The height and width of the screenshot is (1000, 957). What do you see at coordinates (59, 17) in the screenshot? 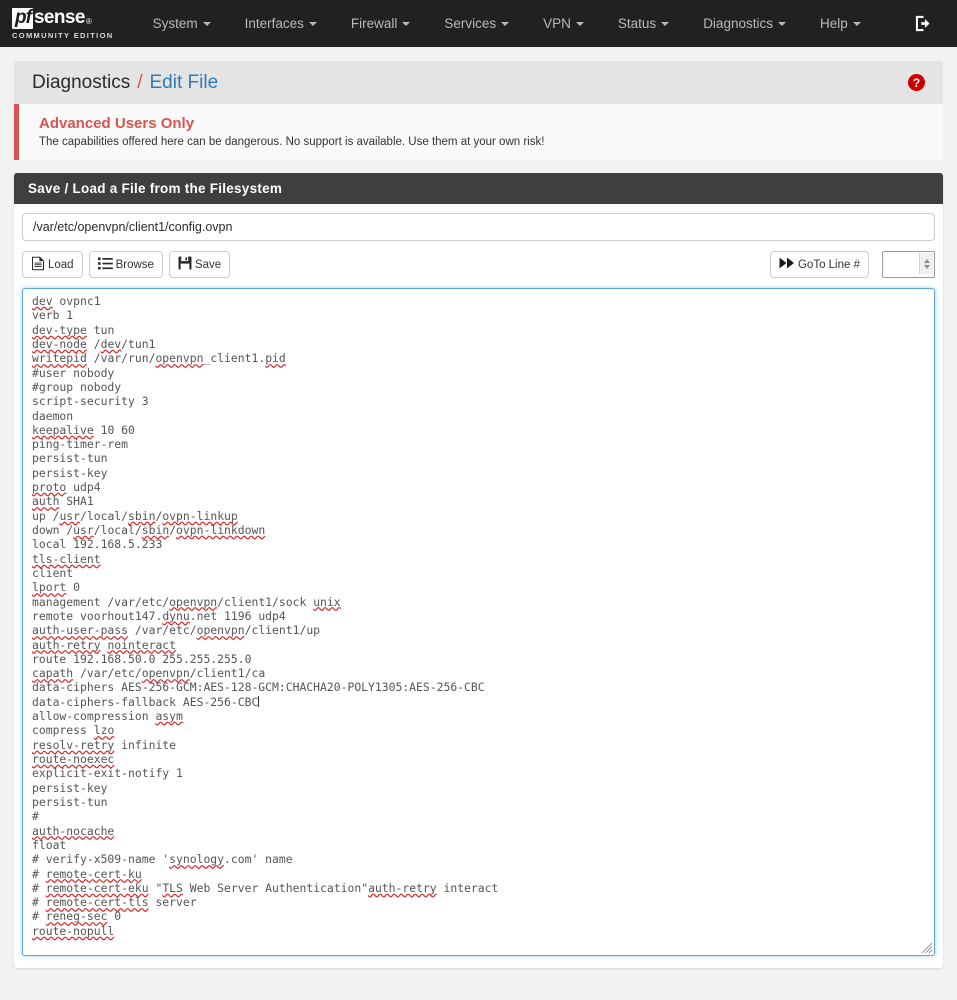
I see `brand-sense-text: sense` at bounding box center [59, 17].